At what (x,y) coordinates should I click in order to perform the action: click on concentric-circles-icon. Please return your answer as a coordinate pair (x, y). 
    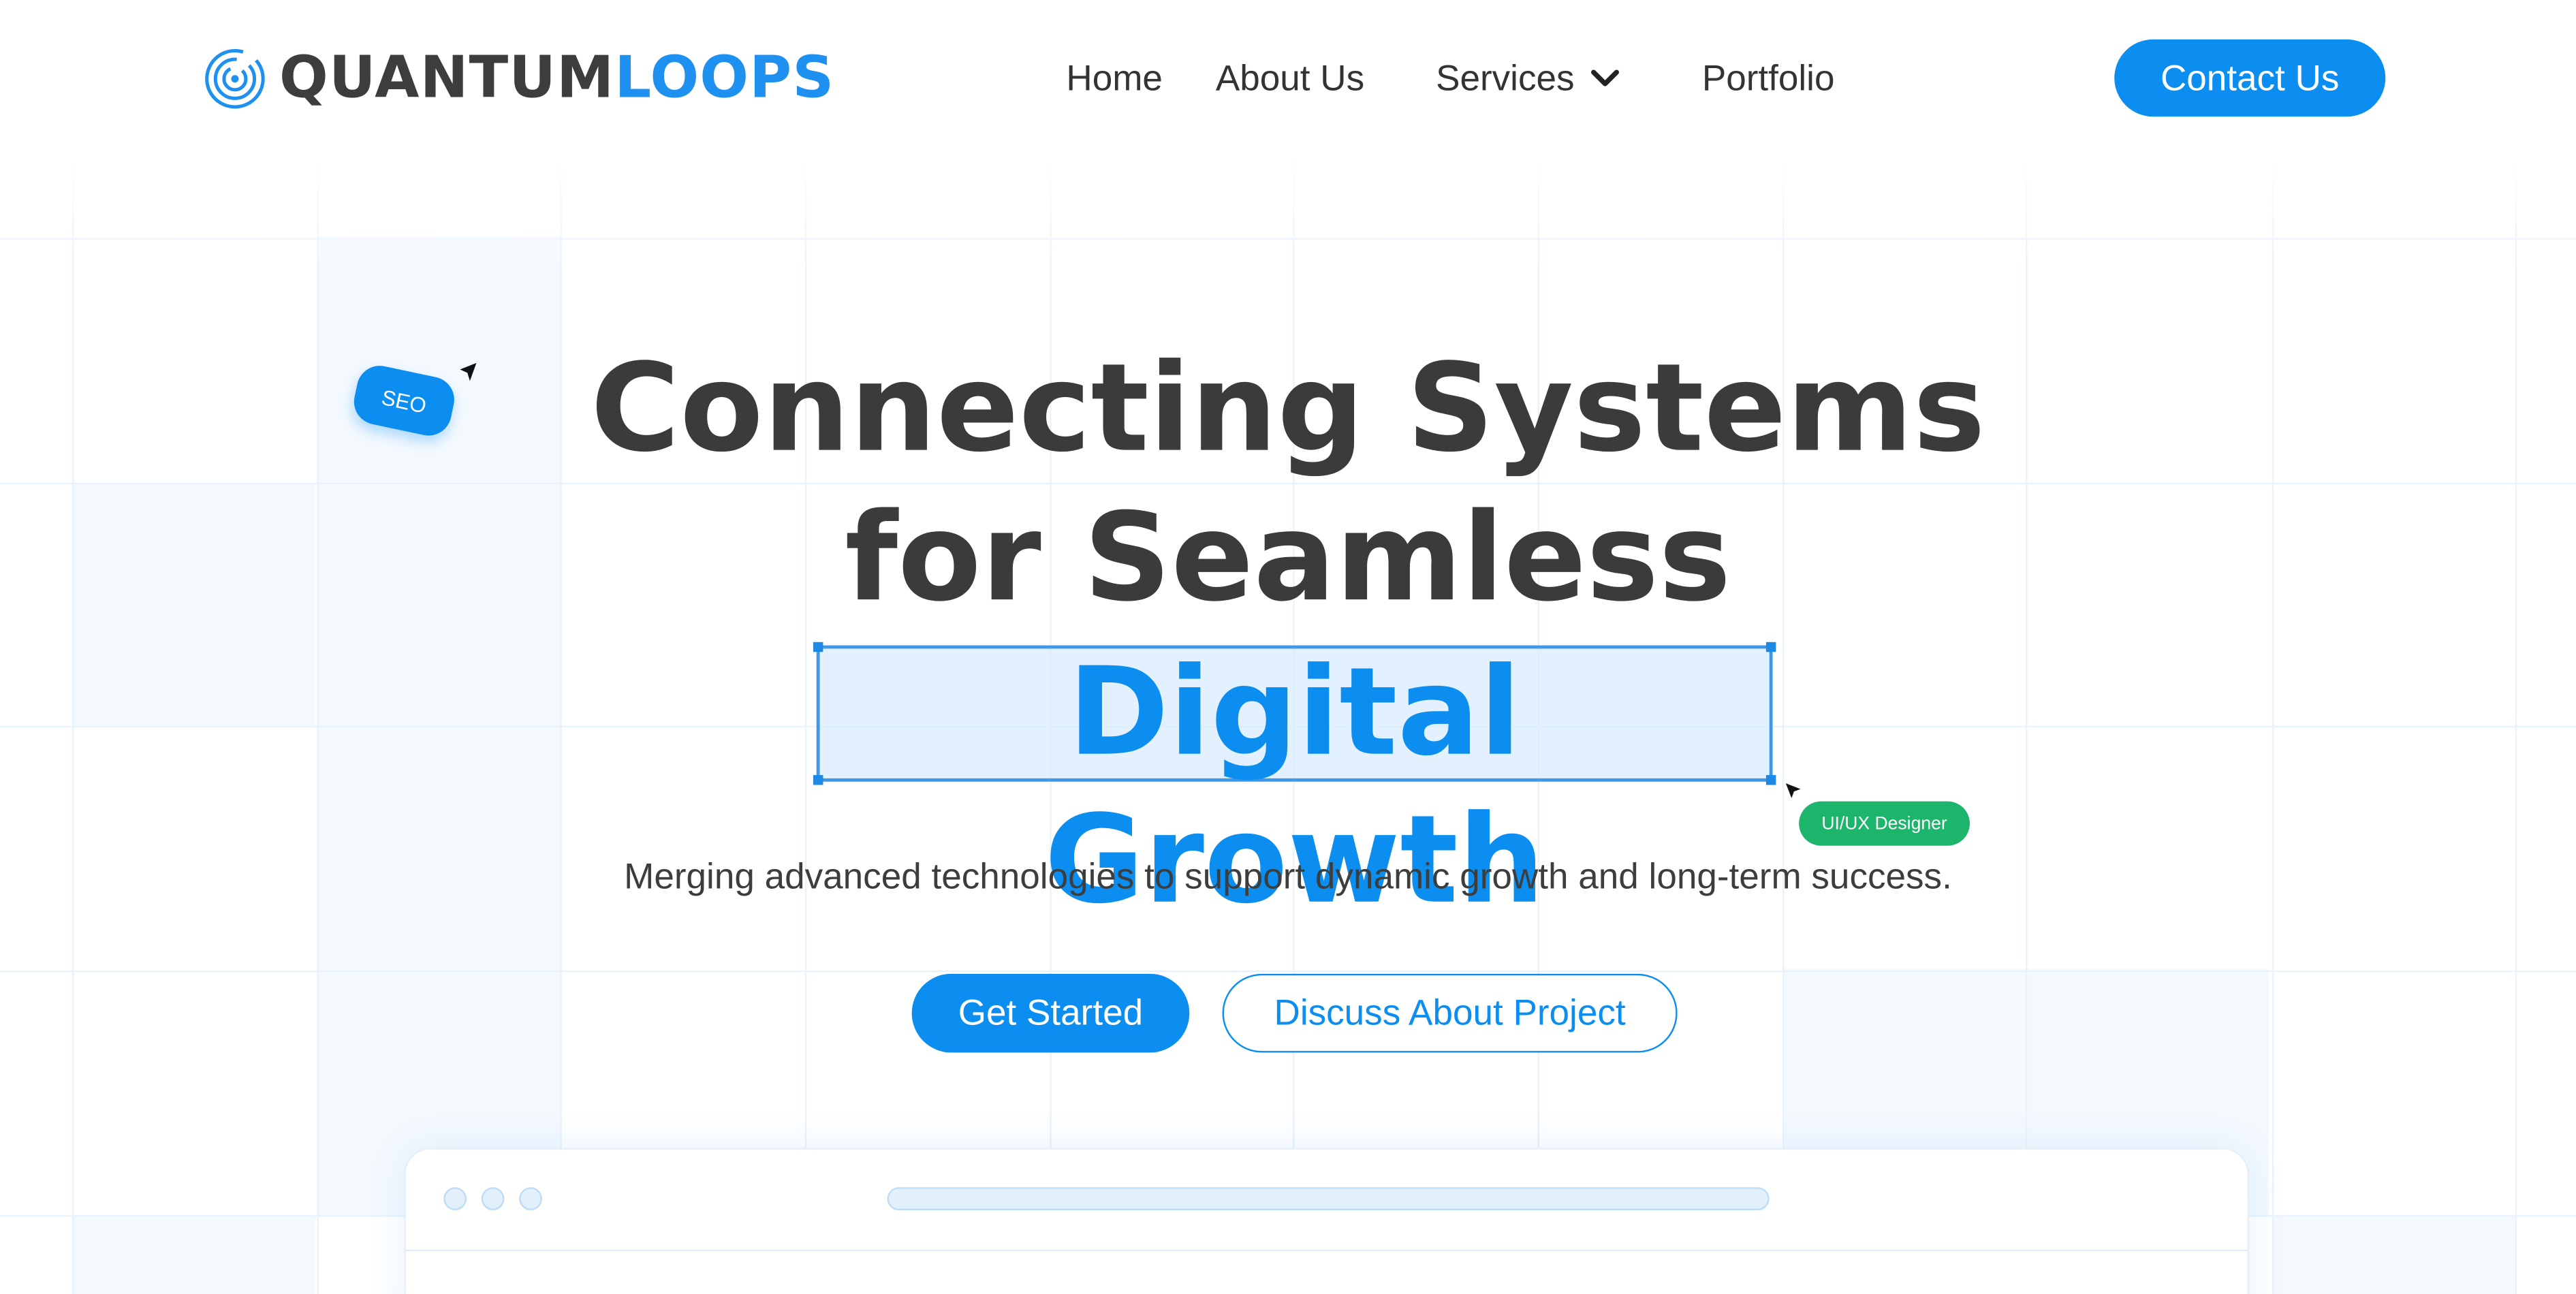
    Looking at the image, I should click on (235, 78).